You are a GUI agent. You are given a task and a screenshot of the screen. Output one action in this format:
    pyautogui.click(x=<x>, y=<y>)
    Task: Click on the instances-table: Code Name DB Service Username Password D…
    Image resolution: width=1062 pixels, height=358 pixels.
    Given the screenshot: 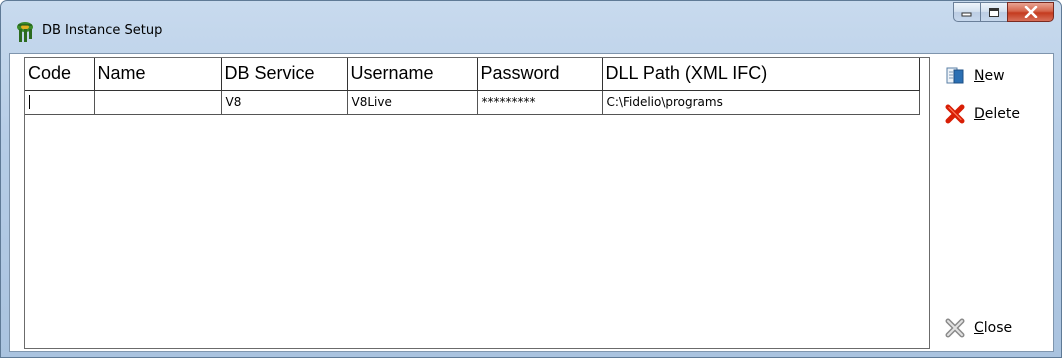 What is the action you would take?
    pyautogui.click(x=472, y=86)
    